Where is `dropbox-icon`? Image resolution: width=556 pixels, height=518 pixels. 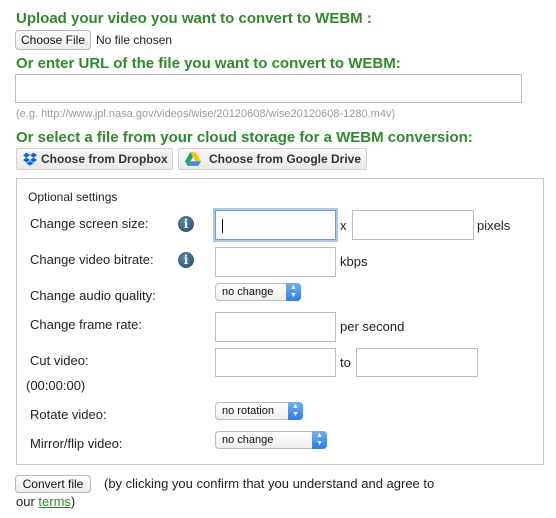
dropbox-icon is located at coordinates (30, 159).